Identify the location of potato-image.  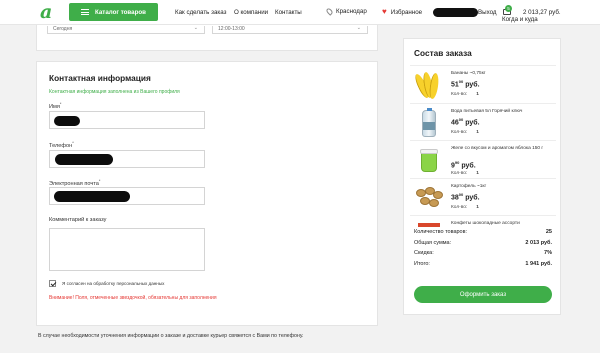
(429, 198).